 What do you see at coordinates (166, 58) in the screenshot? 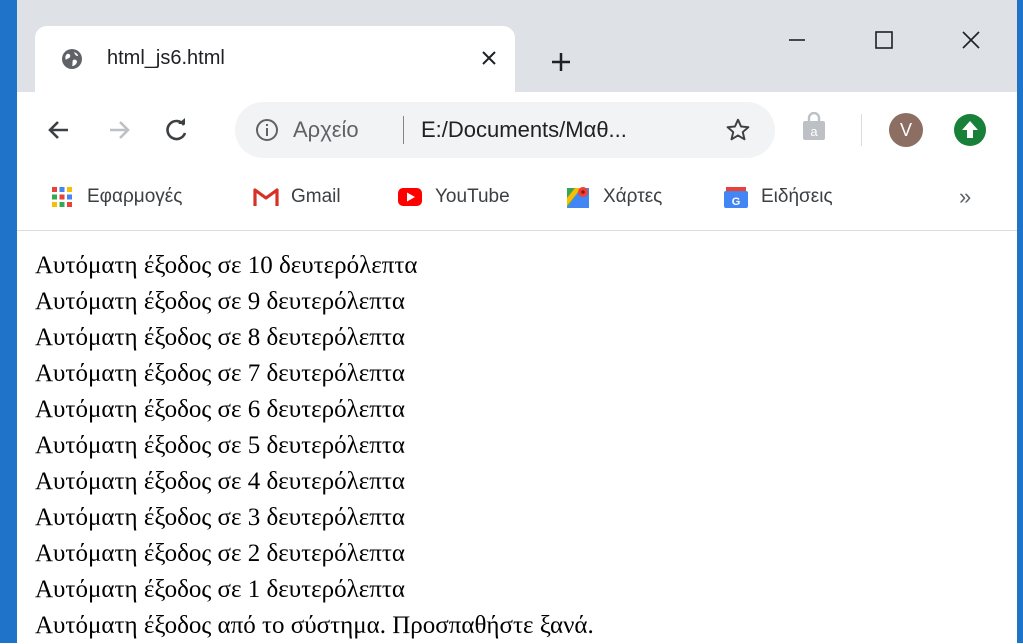
I see `tab-title: html_js6.html` at bounding box center [166, 58].